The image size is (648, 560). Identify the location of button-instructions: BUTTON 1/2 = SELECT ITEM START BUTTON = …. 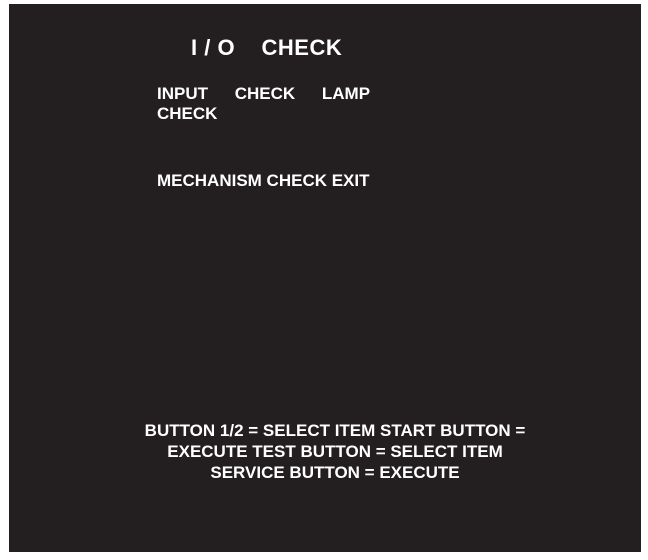
(335, 451).